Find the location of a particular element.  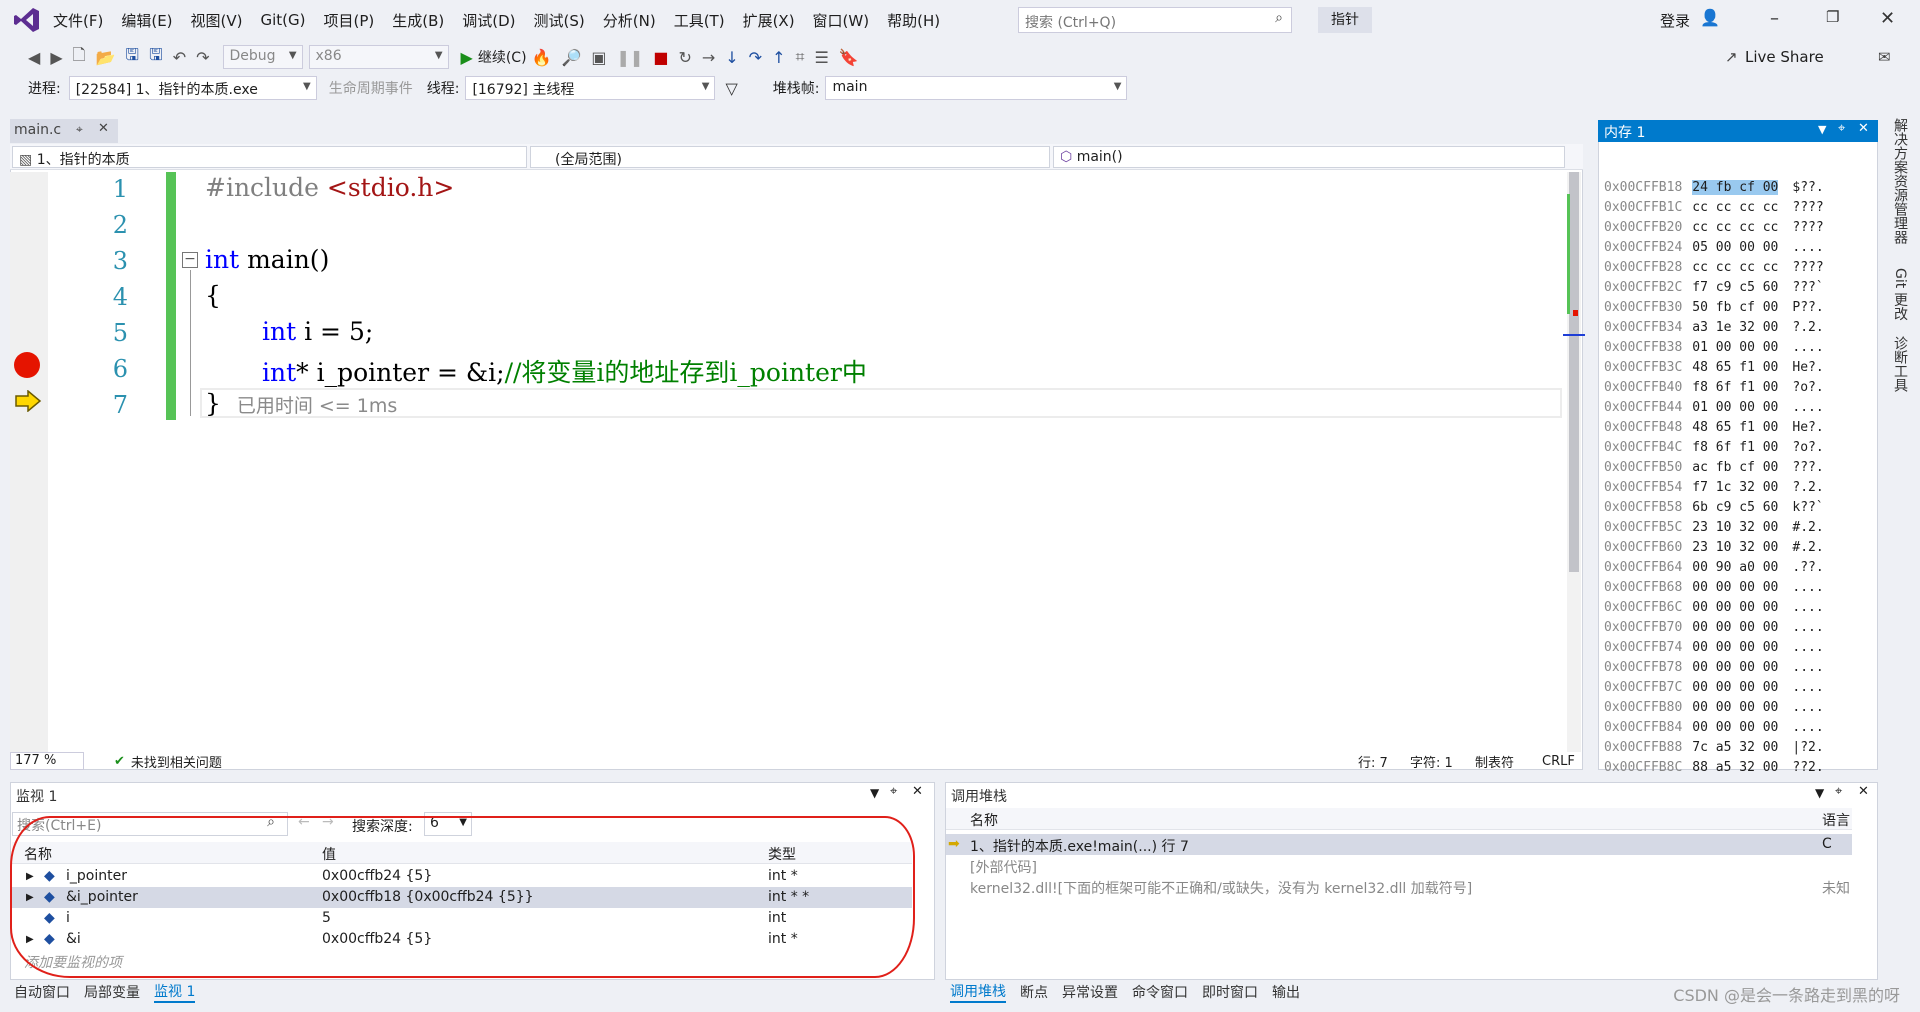

login-link: 登录 is located at coordinates (1675, 20).